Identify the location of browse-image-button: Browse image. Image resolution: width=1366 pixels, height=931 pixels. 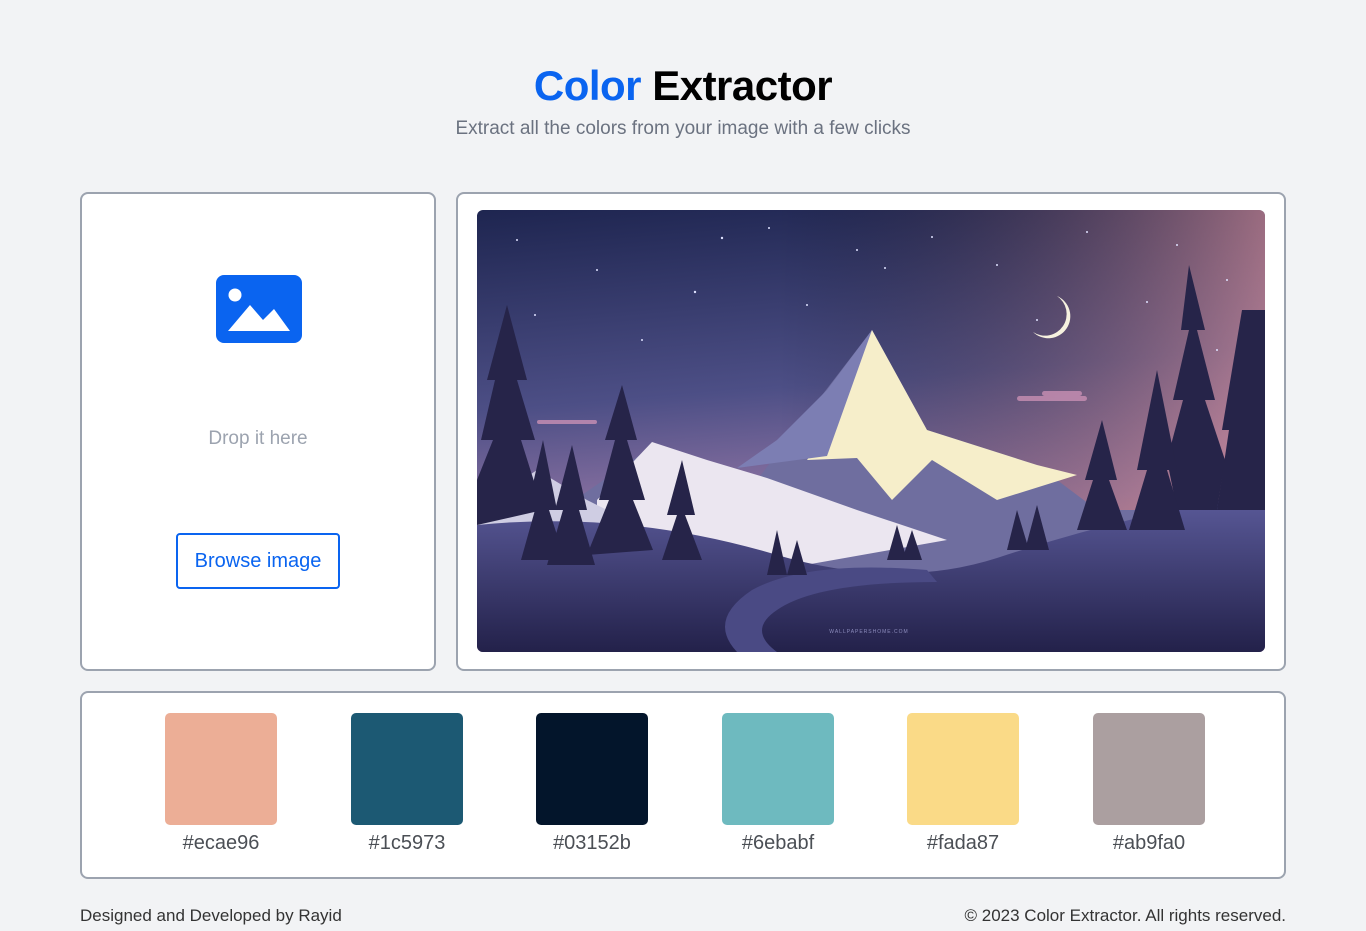
(258, 561).